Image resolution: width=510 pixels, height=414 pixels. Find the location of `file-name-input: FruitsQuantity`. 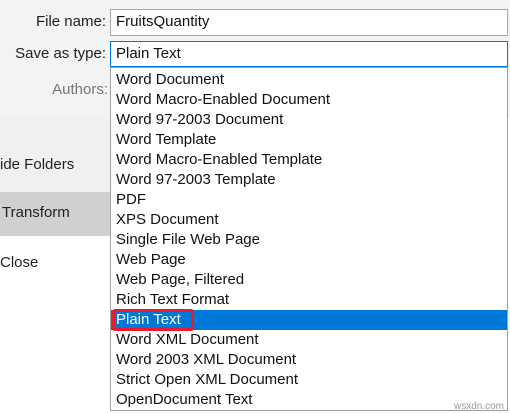

file-name-input: FruitsQuantity is located at coordinates (309, 22).